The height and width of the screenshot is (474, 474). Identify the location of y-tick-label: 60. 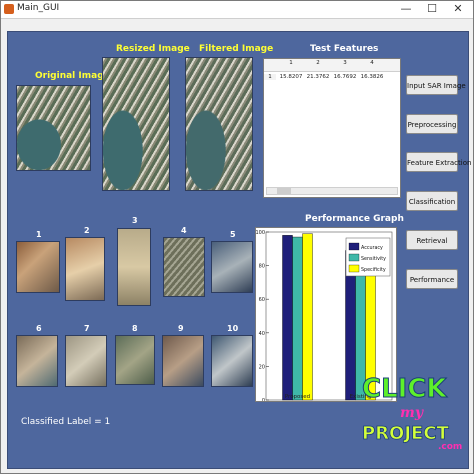
(262, 300).